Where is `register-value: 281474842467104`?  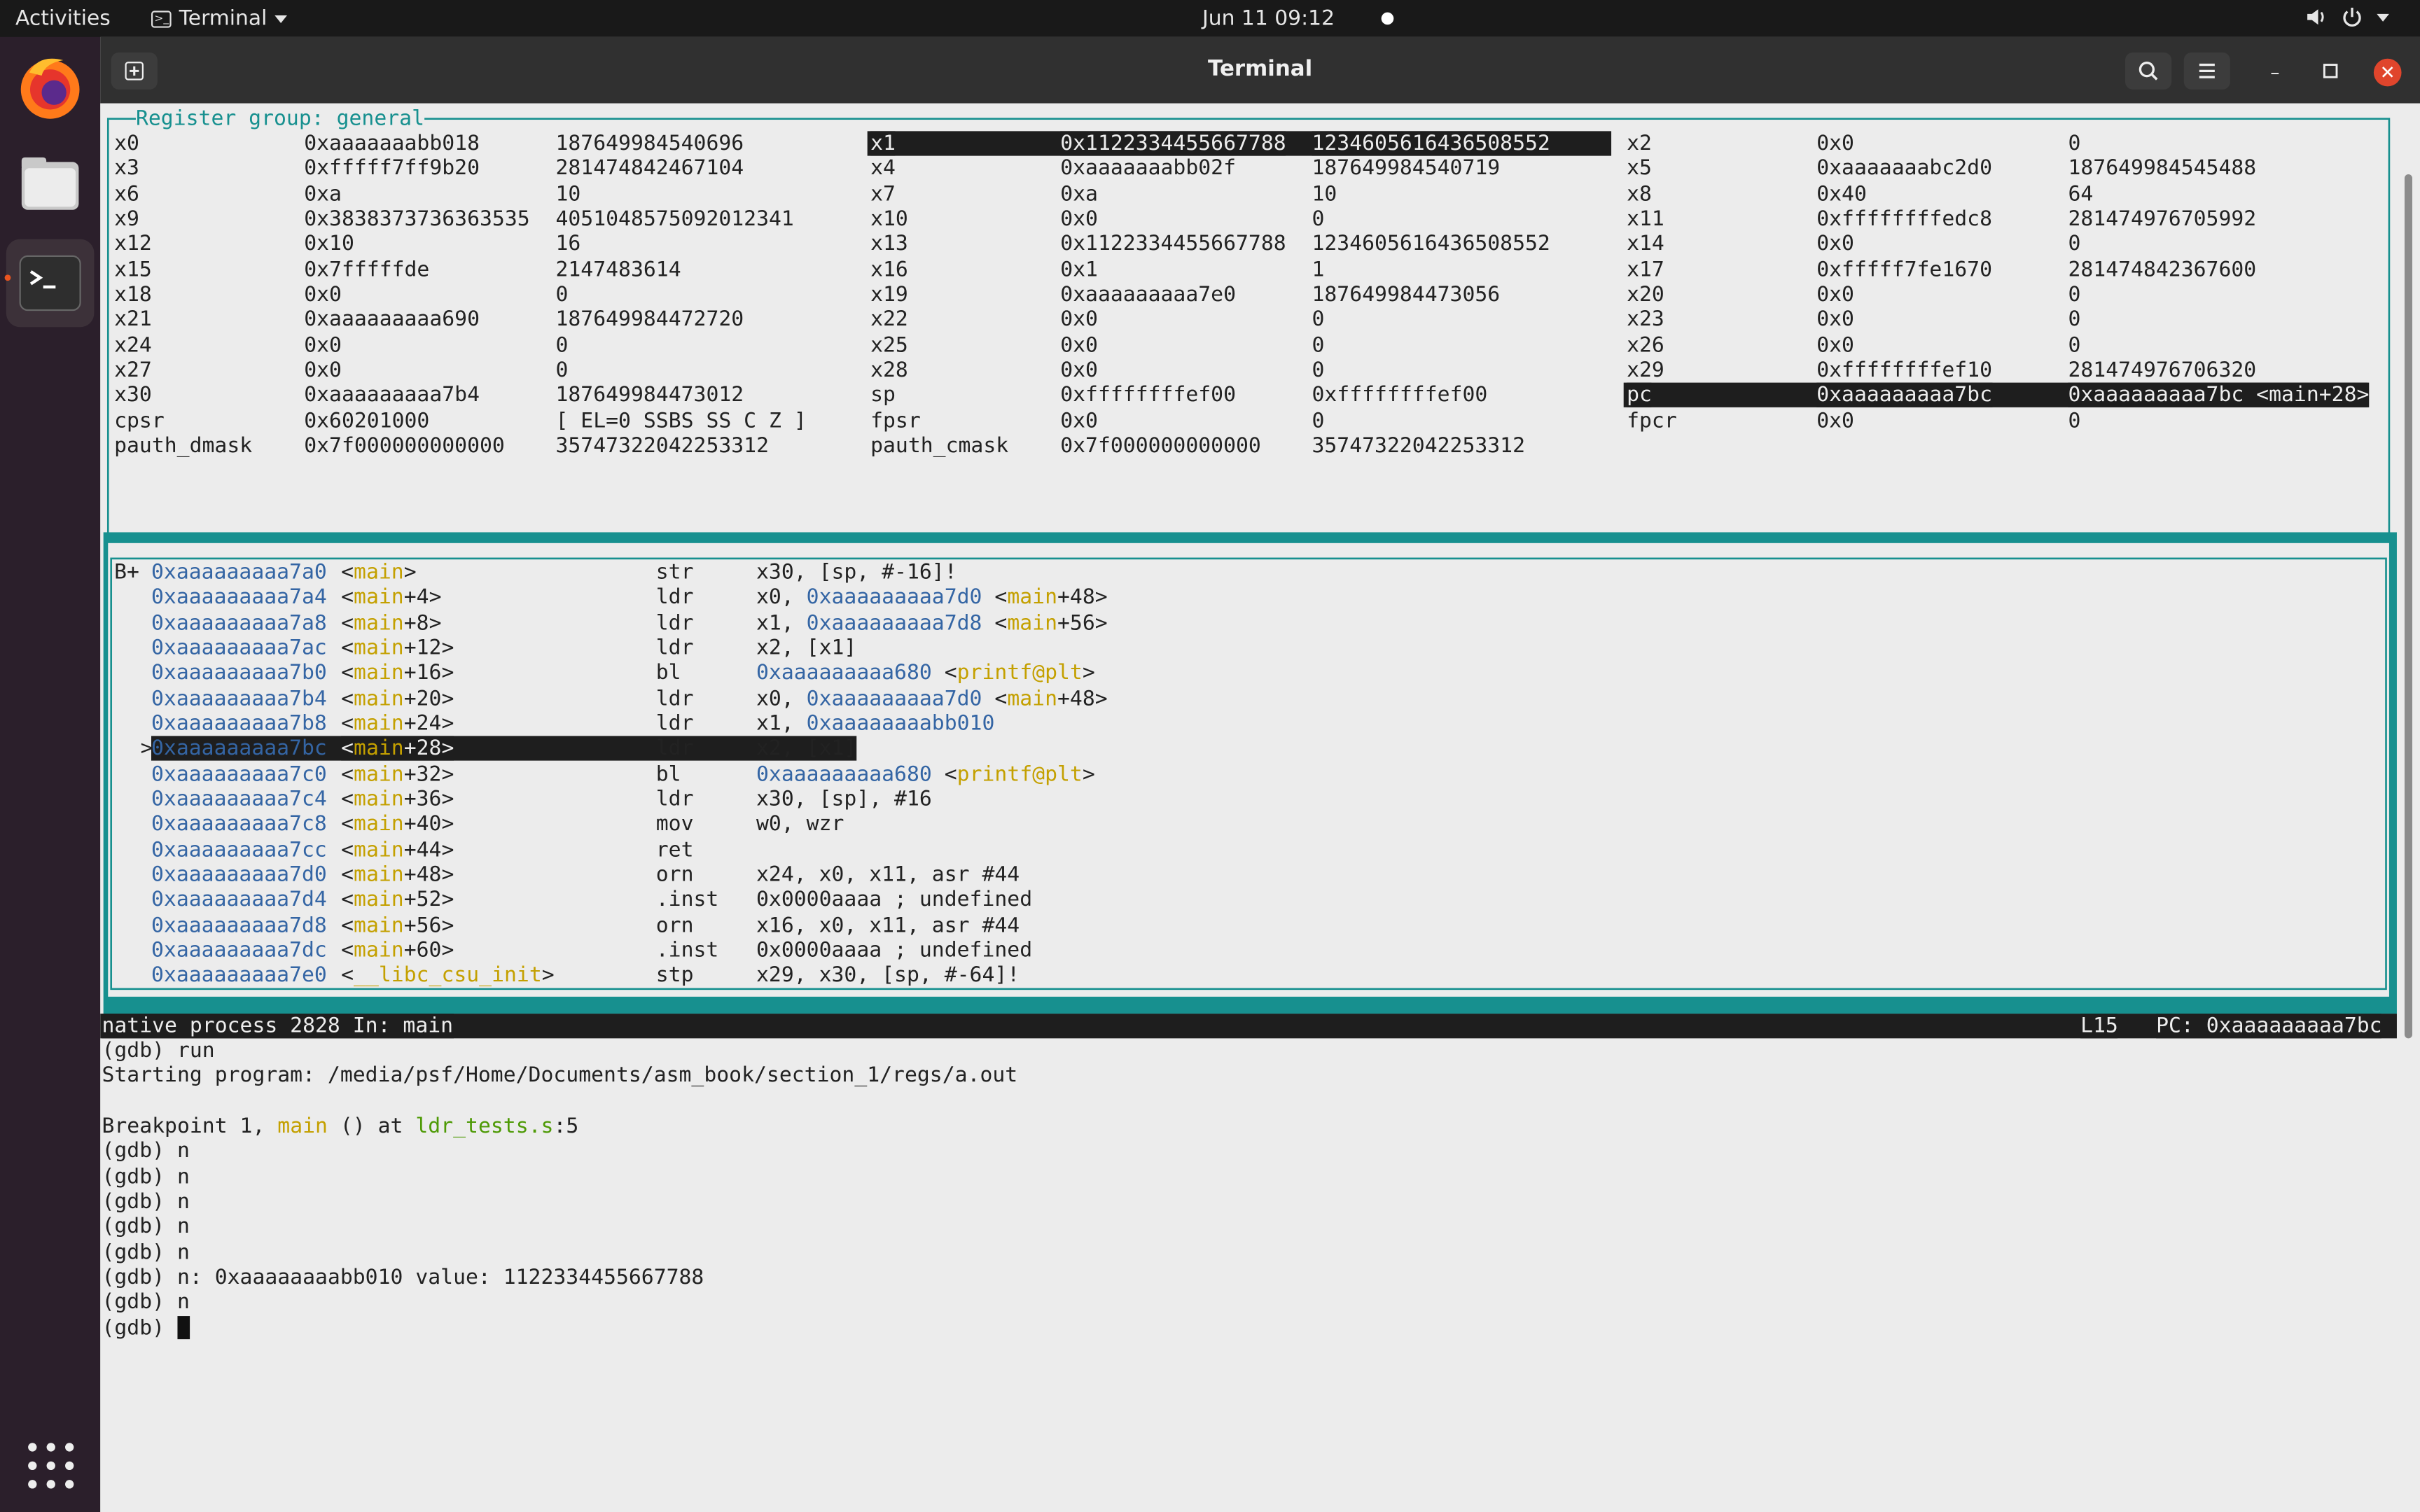
register-value: 281474842467104 is located at coordinates (649, 168).